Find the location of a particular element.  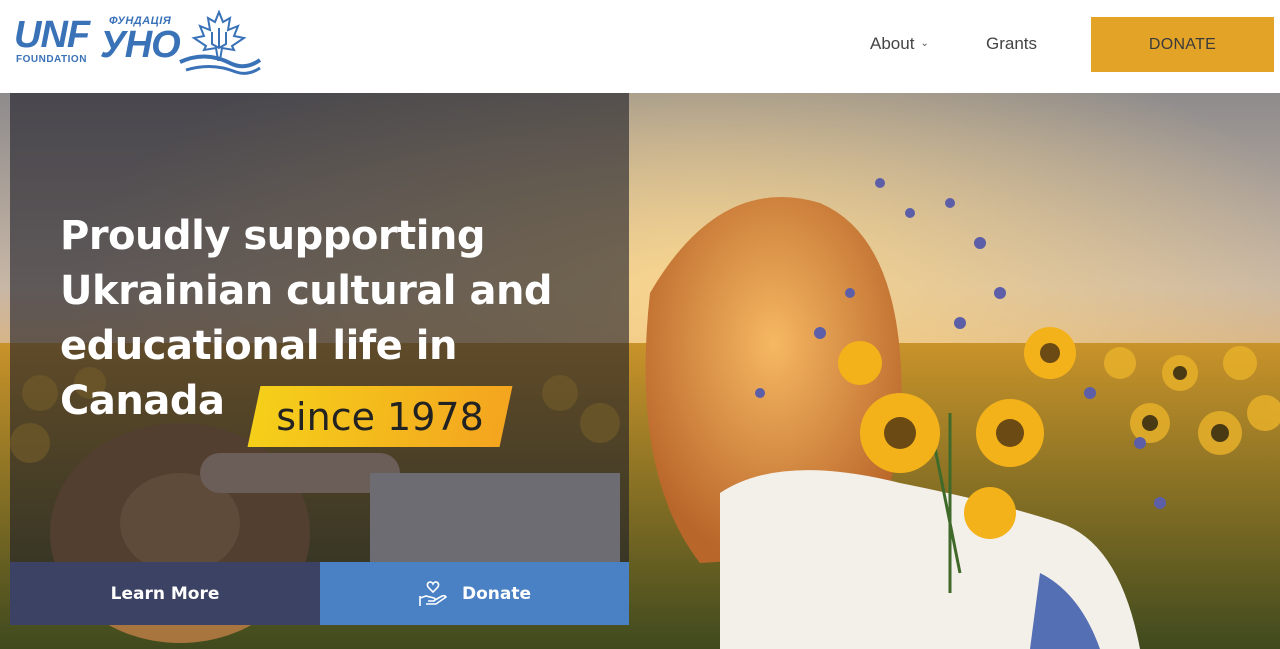

learn-more-button: Learn More is located at coordinates (165, 593).